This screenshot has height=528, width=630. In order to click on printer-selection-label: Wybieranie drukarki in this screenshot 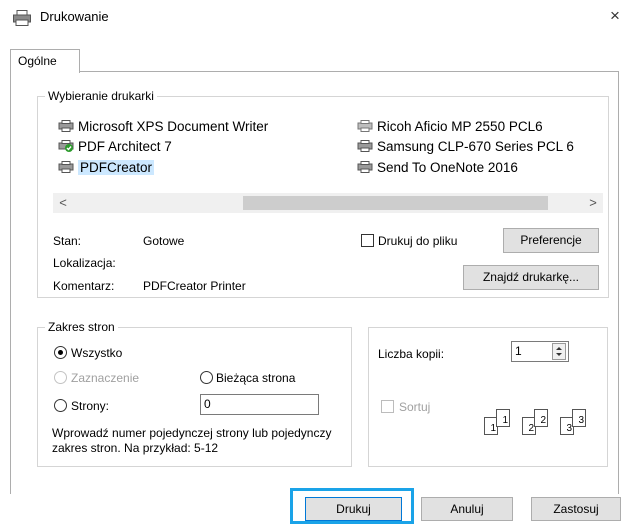, I will do `click(101, 96)`.